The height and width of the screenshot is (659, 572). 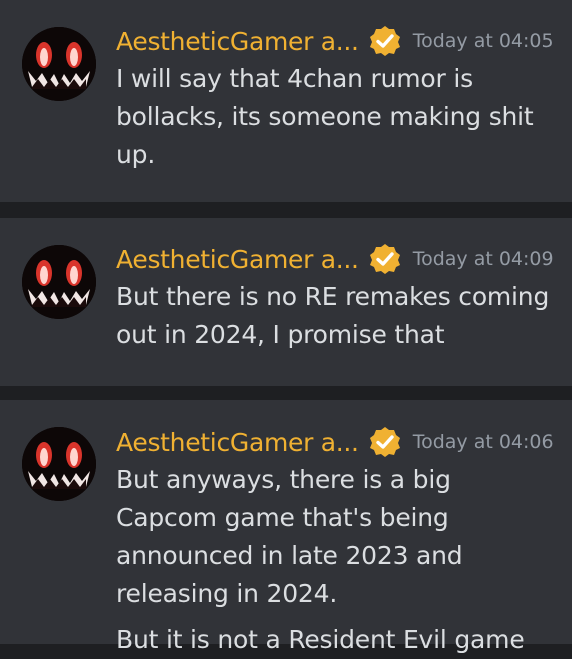 What do you see at coordinates (483, 41) in the screenshot?
I see `timestamp: Today at 04:05` at bounding box center [483, 41].